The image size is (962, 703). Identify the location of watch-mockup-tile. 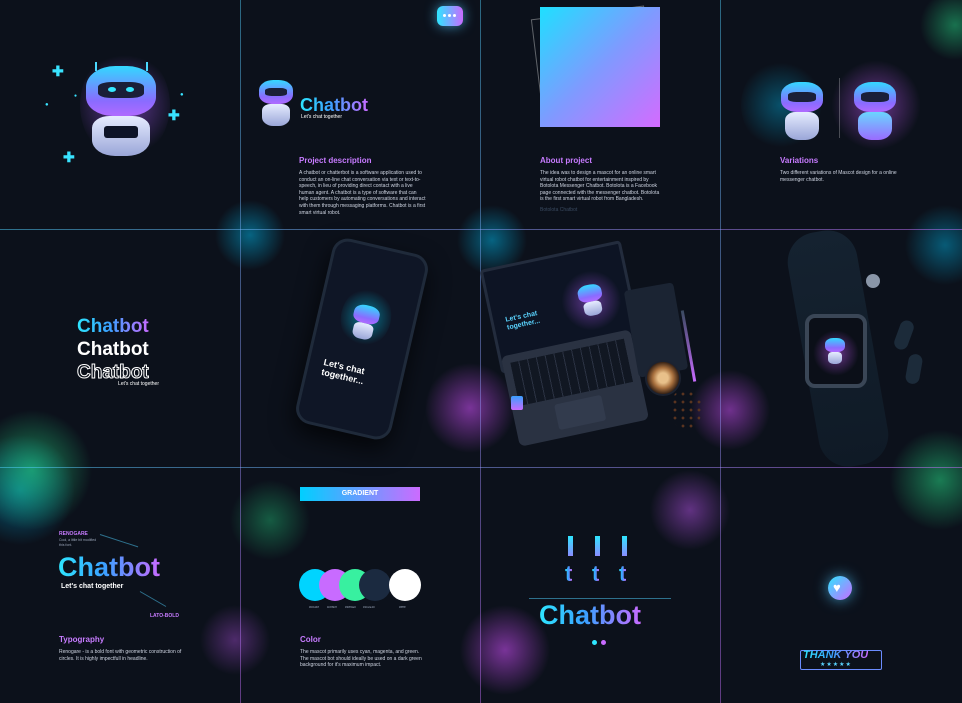
(841, 348).